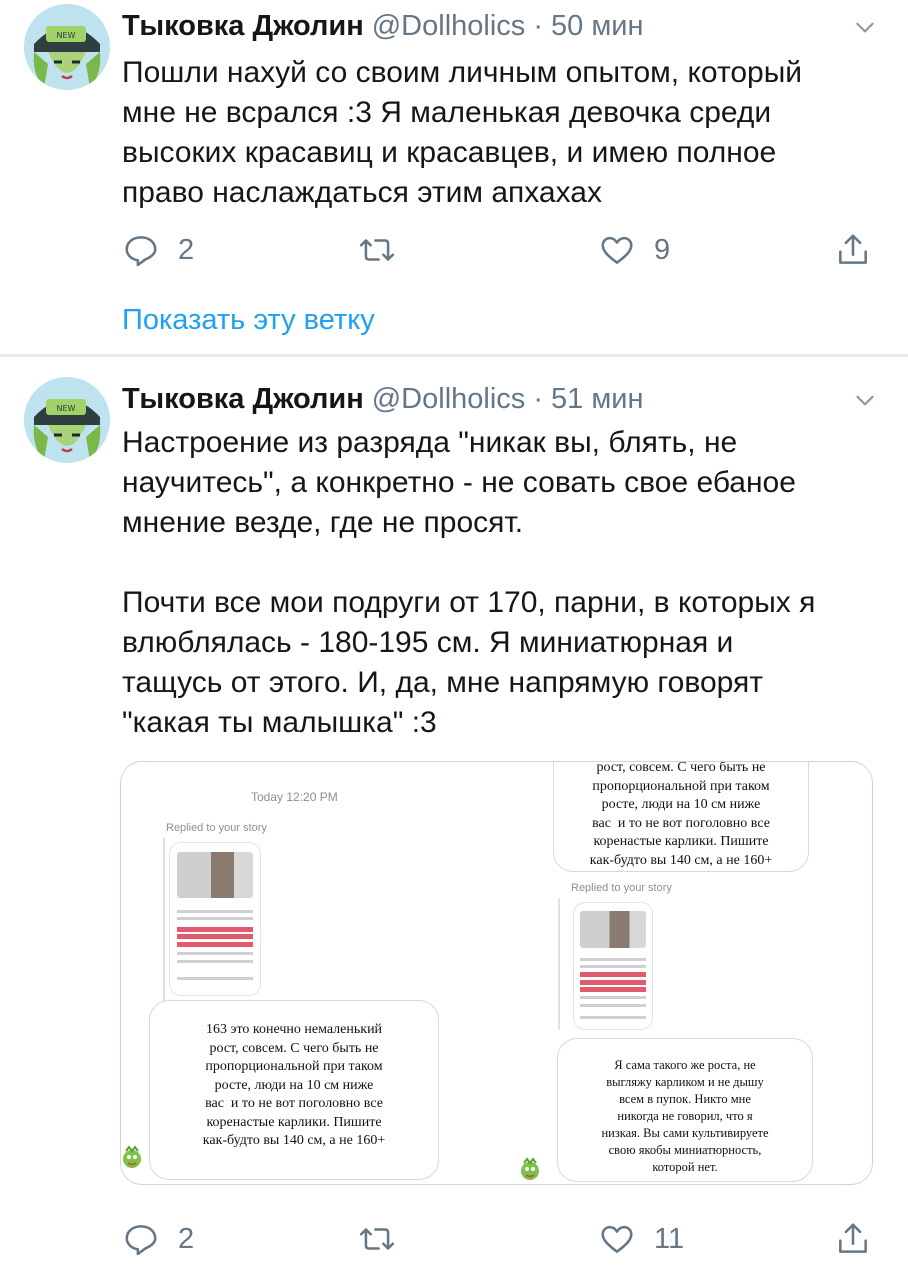  I want to click on tweet-header: Тыковка Джолин @Dollholics · 51 мин, so click(500, 399).